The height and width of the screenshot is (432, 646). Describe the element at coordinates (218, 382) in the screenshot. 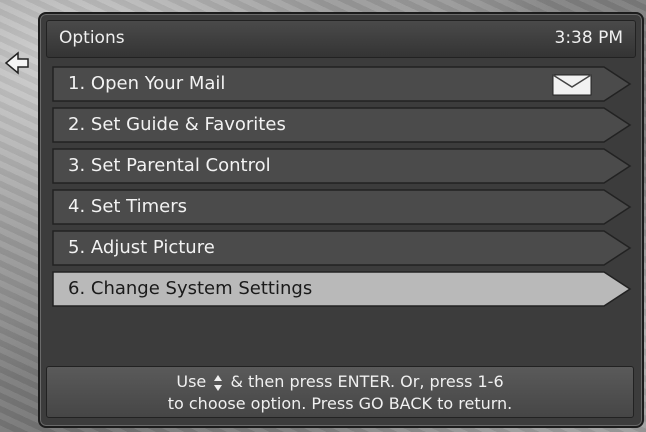

I see `up-down-arrows-icon` at that location.